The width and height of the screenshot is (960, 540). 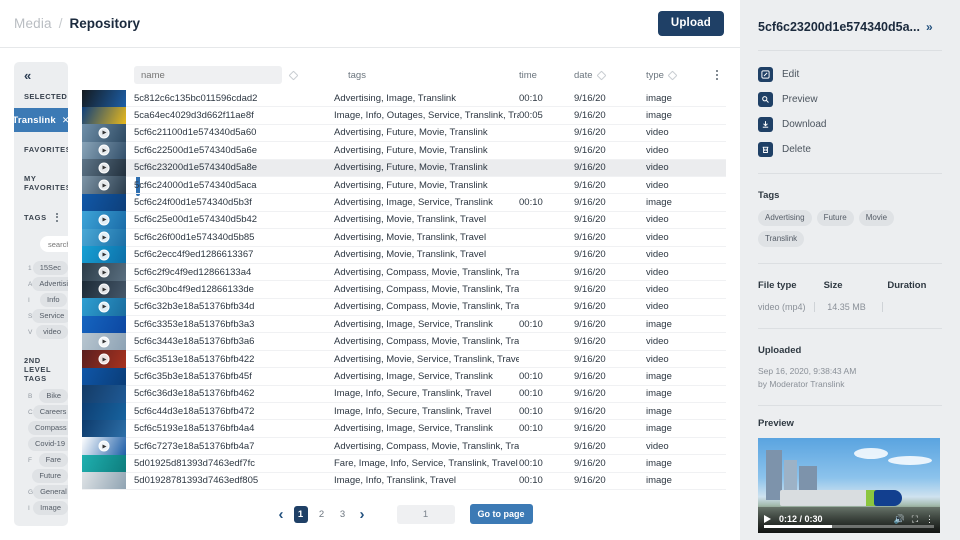 I want to click on tag-pill: Advertising, so click(x=50, y=284).